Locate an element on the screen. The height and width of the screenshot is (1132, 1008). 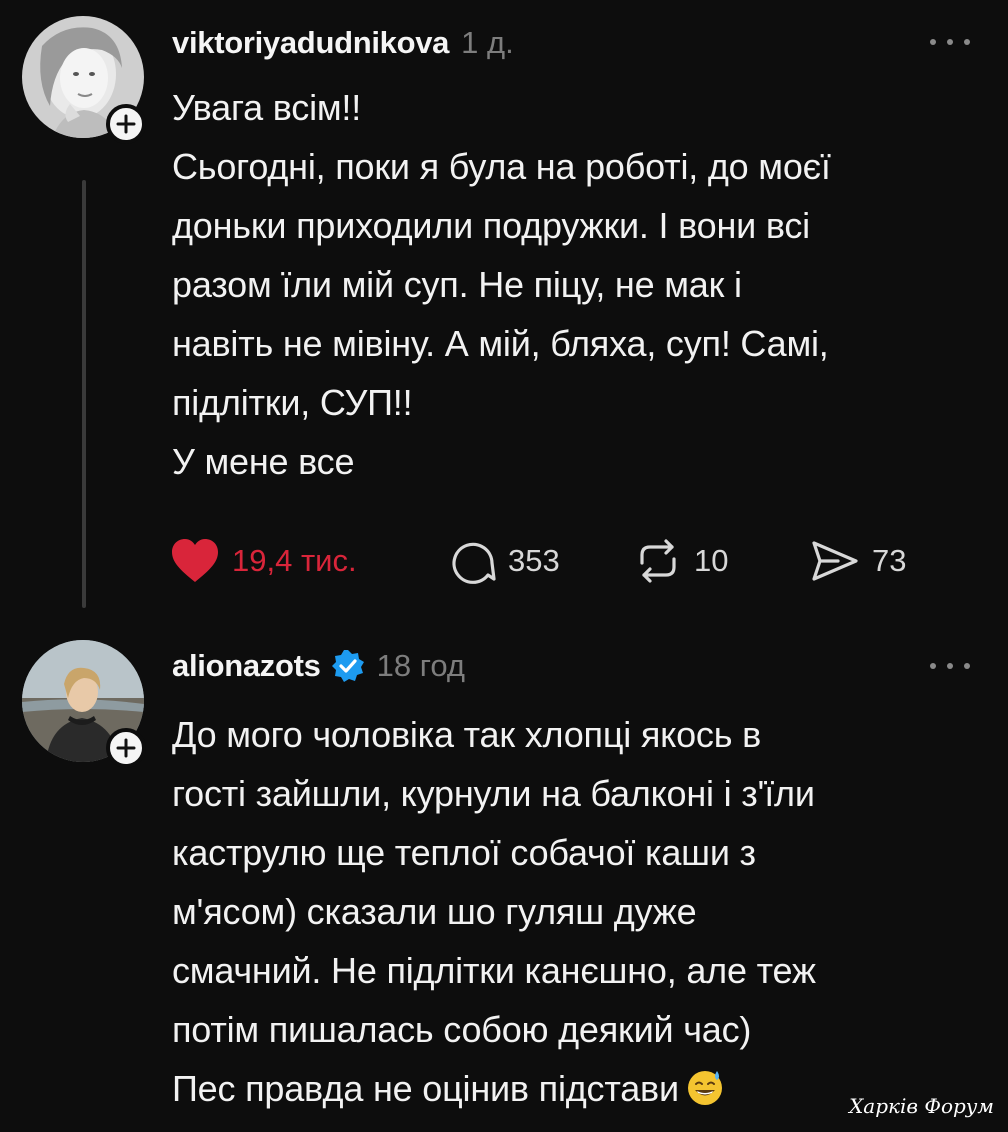
like-count: 19,4 тис. is located at coordinates (294, 560).